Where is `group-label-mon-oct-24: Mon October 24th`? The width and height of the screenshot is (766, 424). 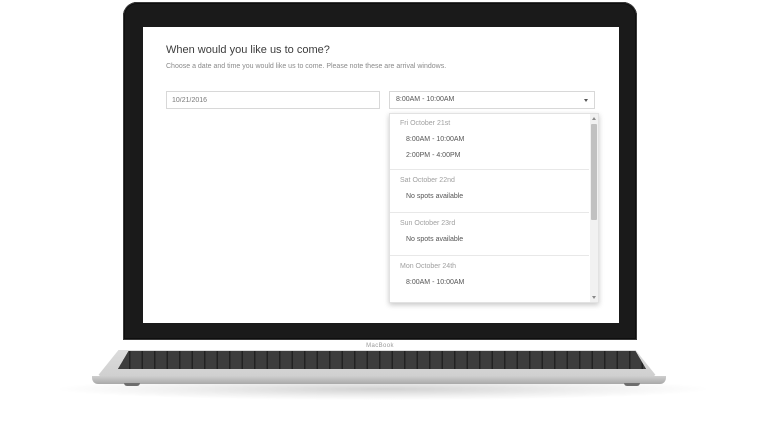 group-label-mon-oct-24: Mon October 24th is located at coordinates (428, 266).